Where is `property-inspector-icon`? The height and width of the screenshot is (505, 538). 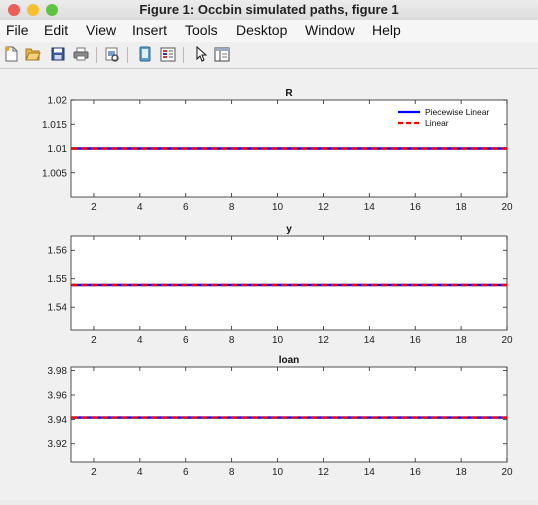 property-inspector-icon is located at coordinates (222, 54).